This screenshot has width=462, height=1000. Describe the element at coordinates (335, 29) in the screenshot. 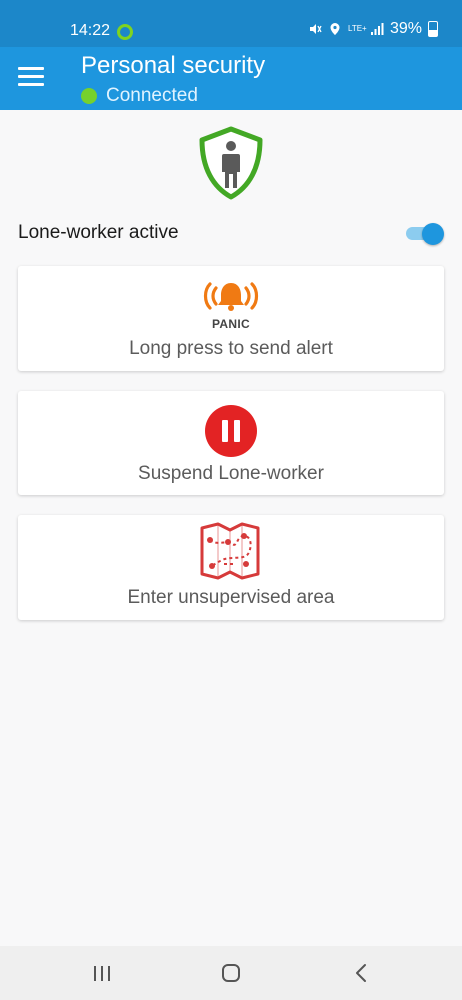

I see `location-icon` at that location.